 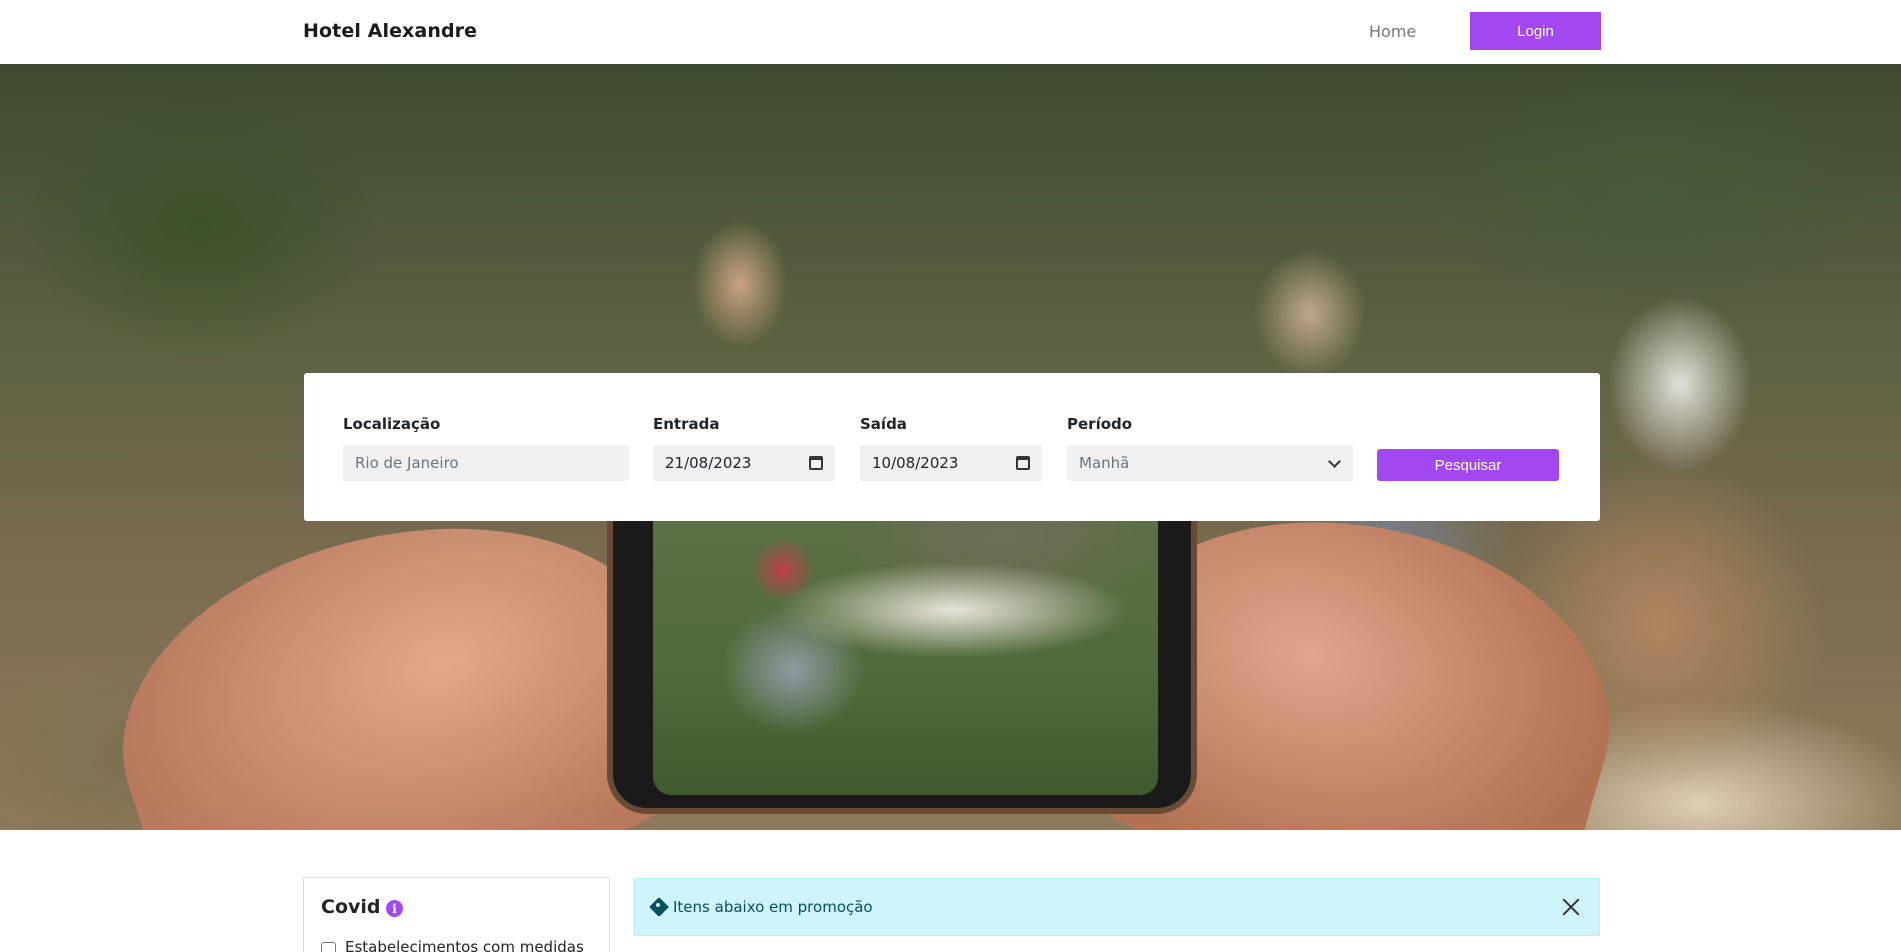 I want to click on chevron-down-icon, so click(x=1334, y=461).